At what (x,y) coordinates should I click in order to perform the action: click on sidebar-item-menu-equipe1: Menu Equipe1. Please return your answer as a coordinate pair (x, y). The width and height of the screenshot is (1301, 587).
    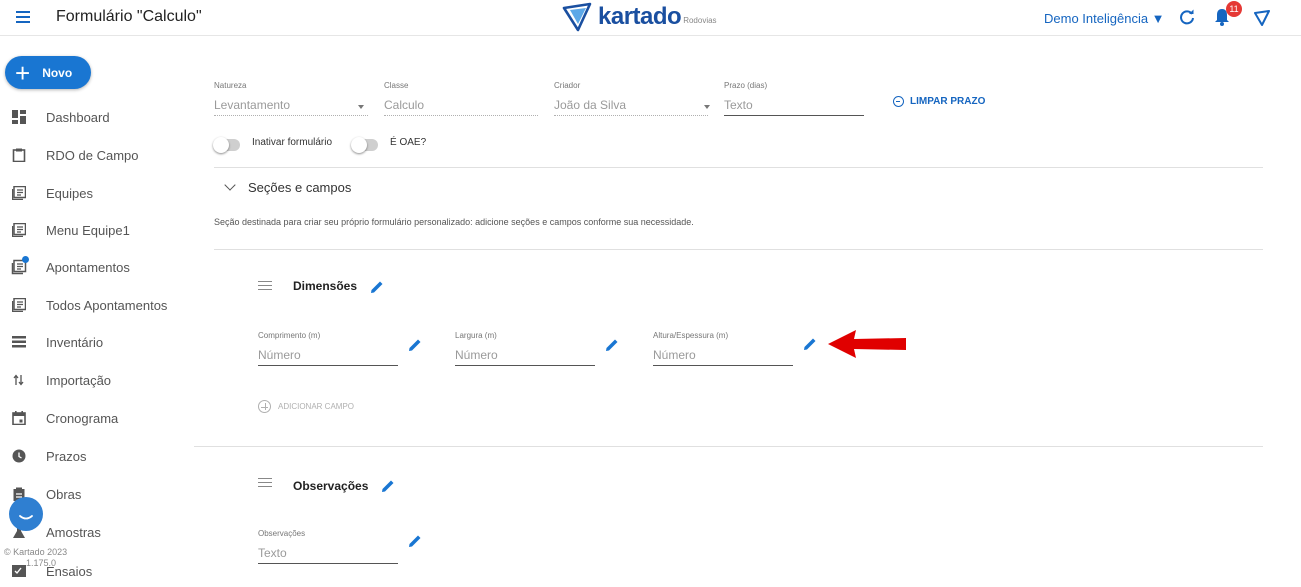
    Looking at the image, I should click on (71, 230).